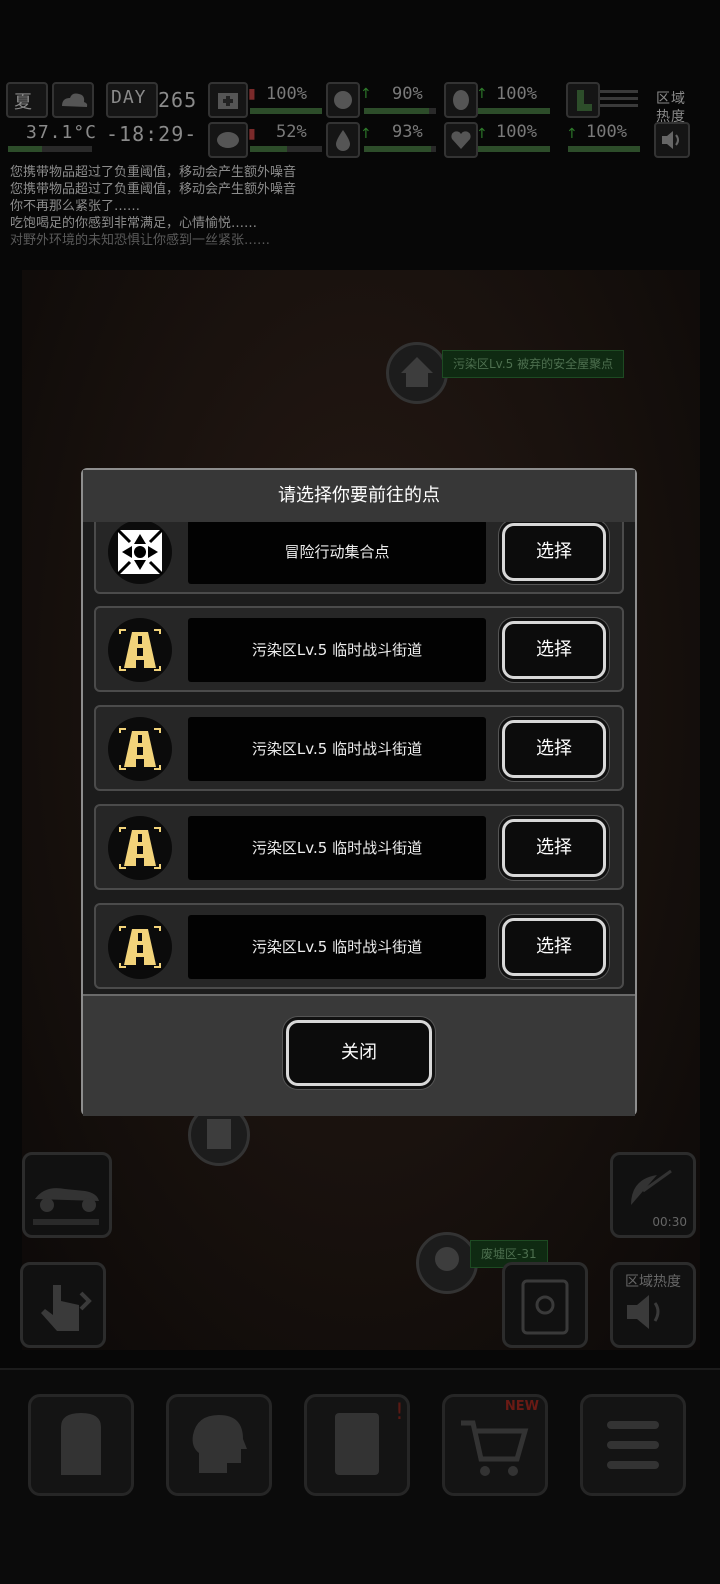 This screenshot has width=720, height=1584. I want to click on vitality-percent: 100%, so click(516, 132).